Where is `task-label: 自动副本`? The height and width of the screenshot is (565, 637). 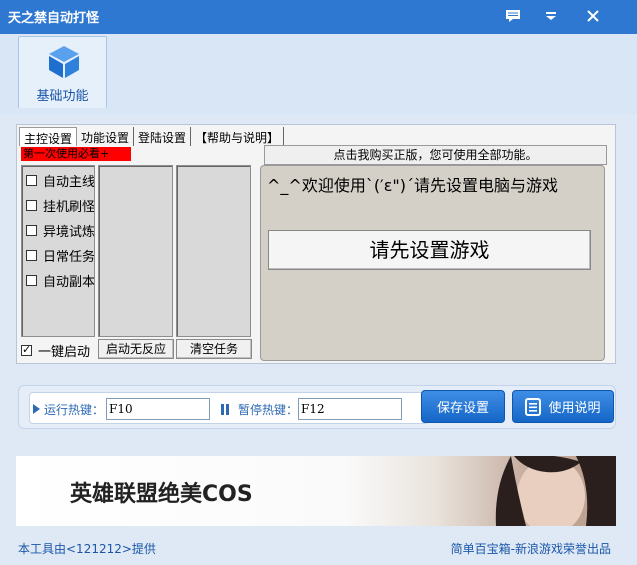 task-label: 自动副本 is located at coordinates (69, 282).